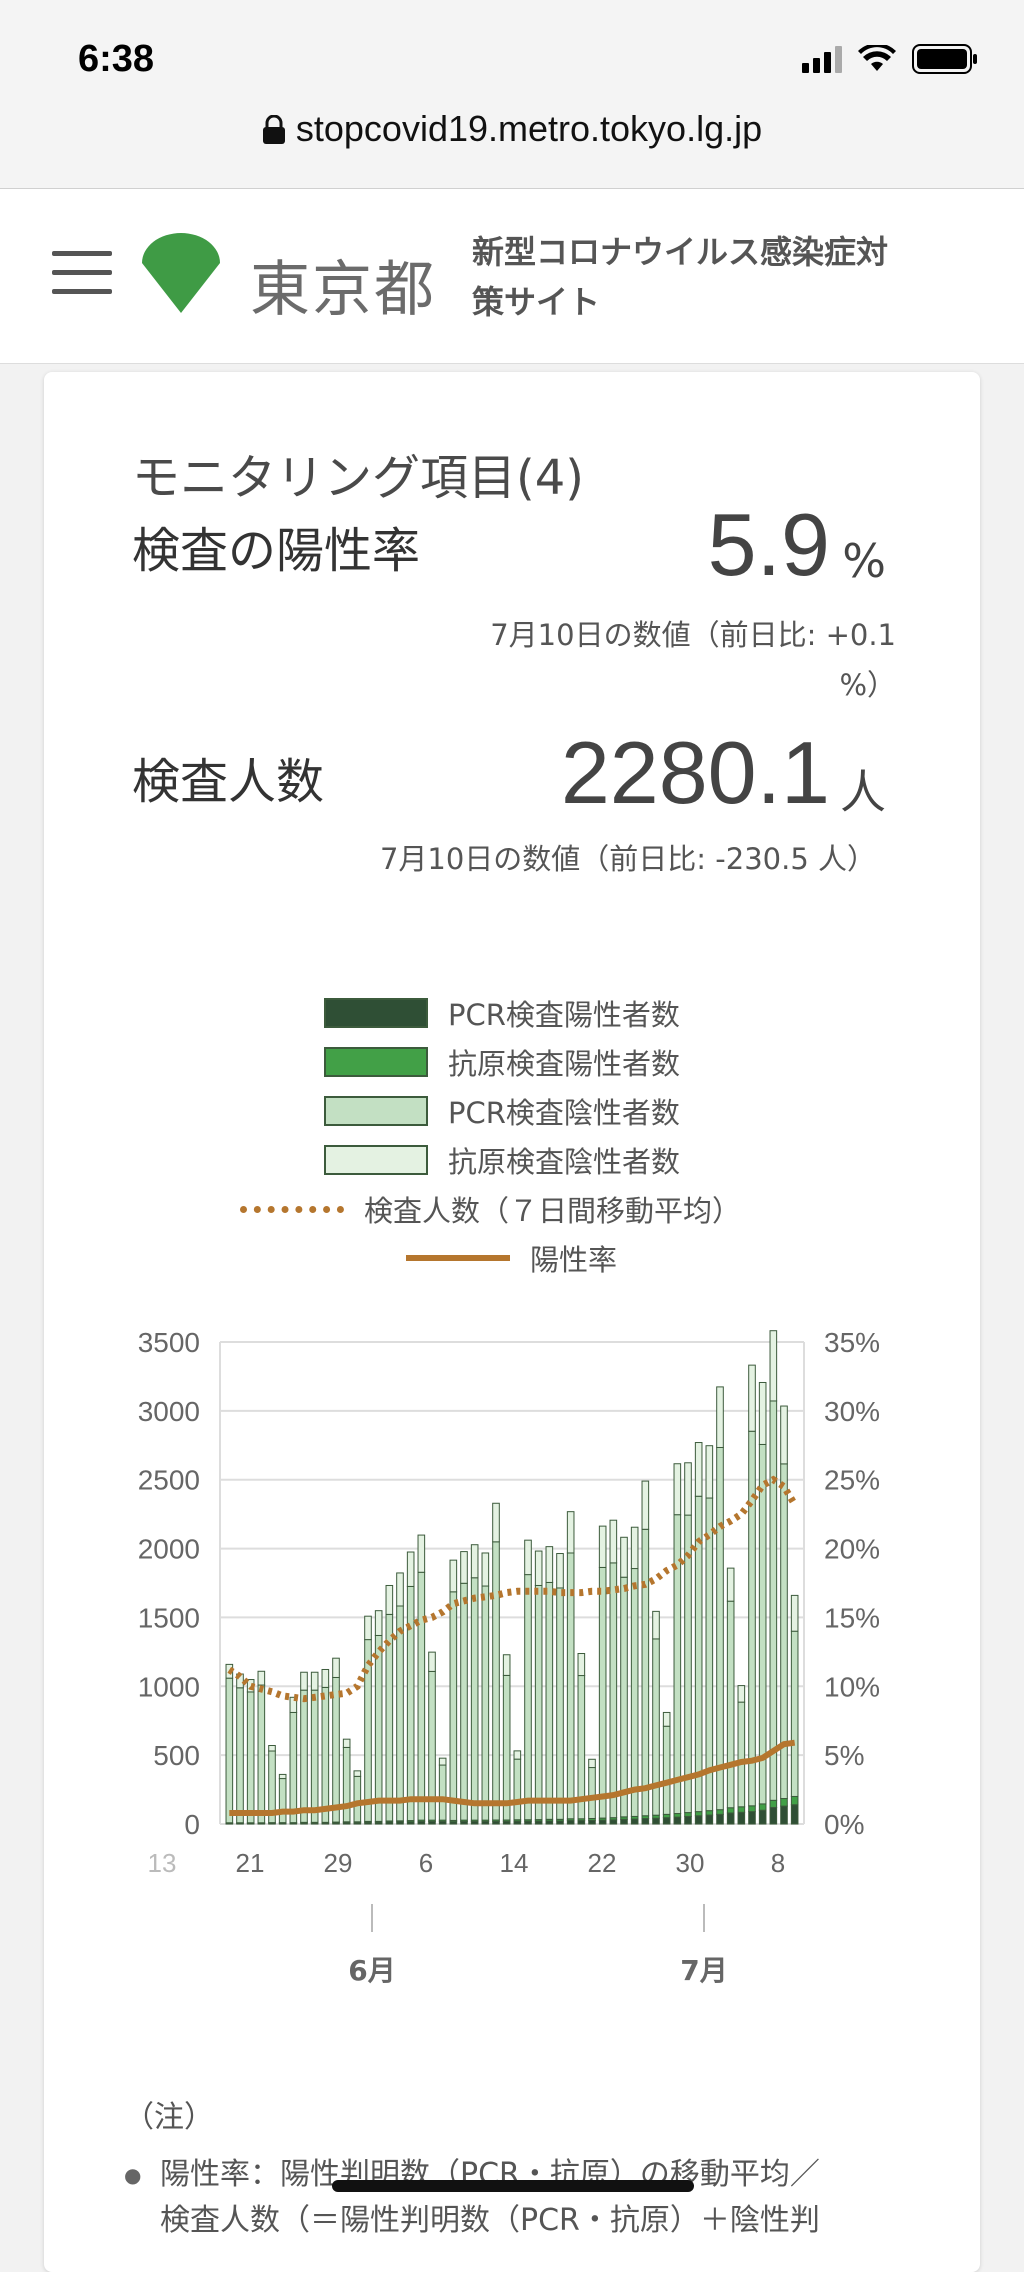 The image size is (1024, 2272). Describe the element at coordinates (169, 1686) in the screenshot. I see `y-tick-label: 1000` at that location.